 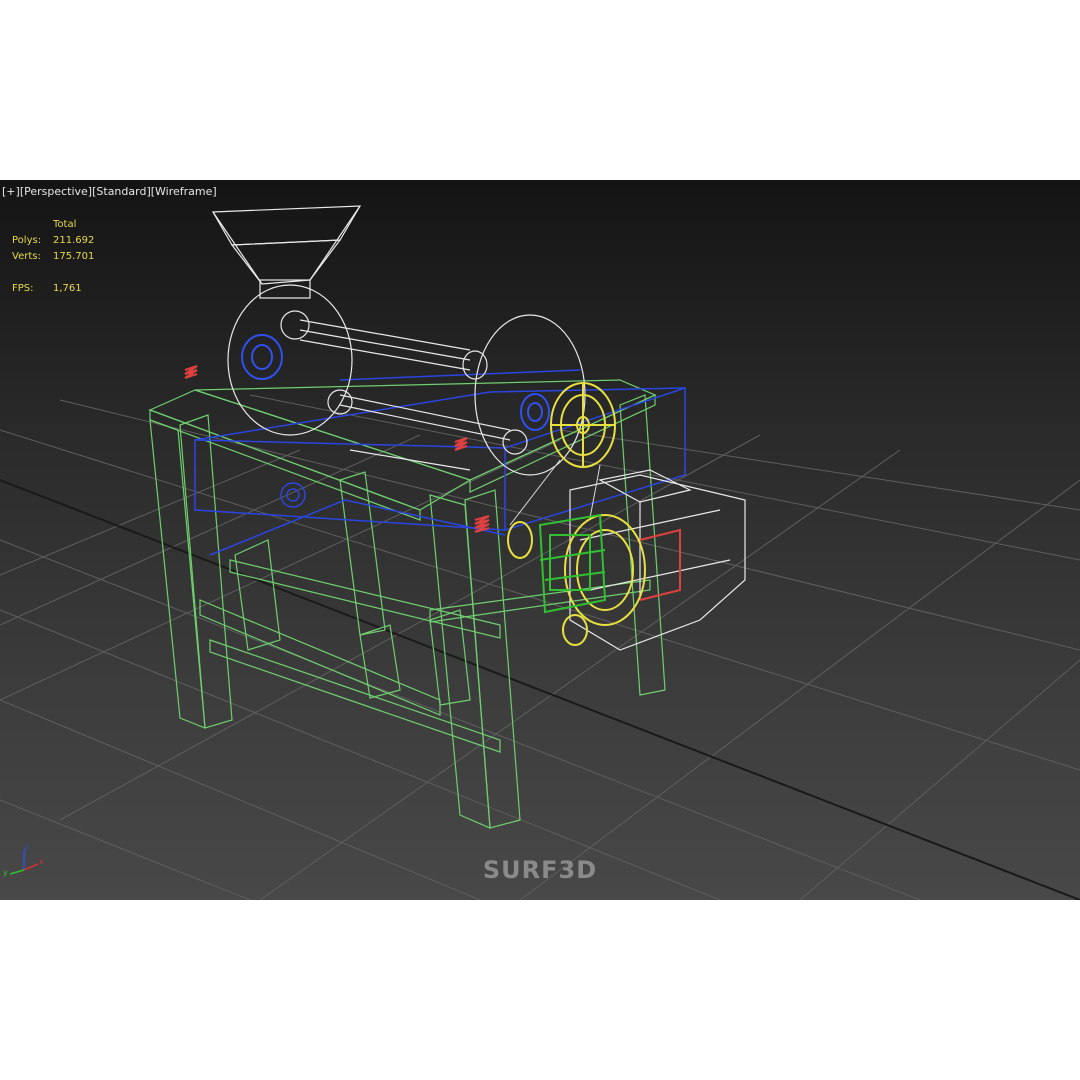 What do you see at coordinates (26, 848) in the screenshot?
I see `axis-z-label: z` at bounding box center [26, 848].